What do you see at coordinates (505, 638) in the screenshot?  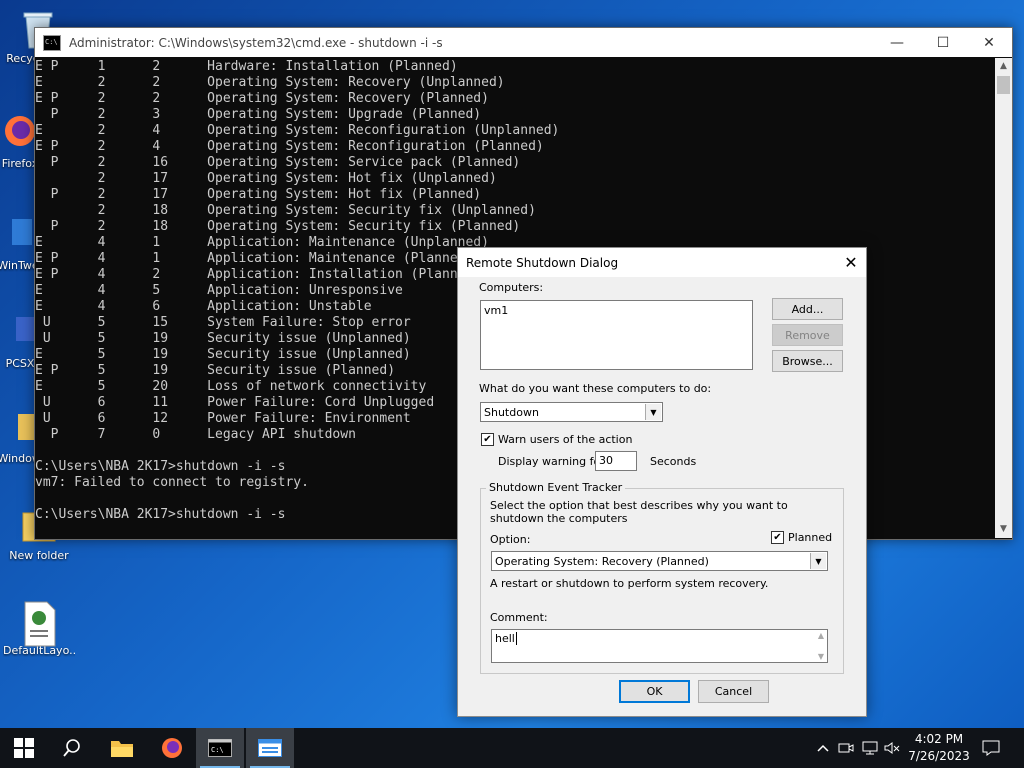 I see `comment-text: hell` at bounding box center [505, 638].